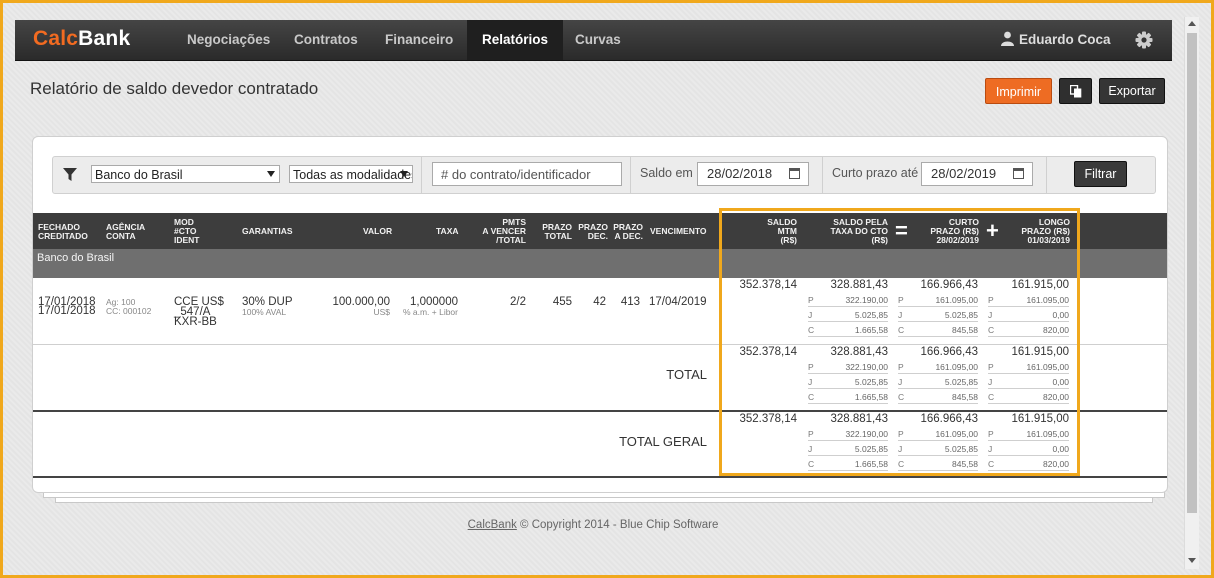 The image size is (1214, 578). I want to click on modality-select: Todas as modalidades, so click(351, 174).